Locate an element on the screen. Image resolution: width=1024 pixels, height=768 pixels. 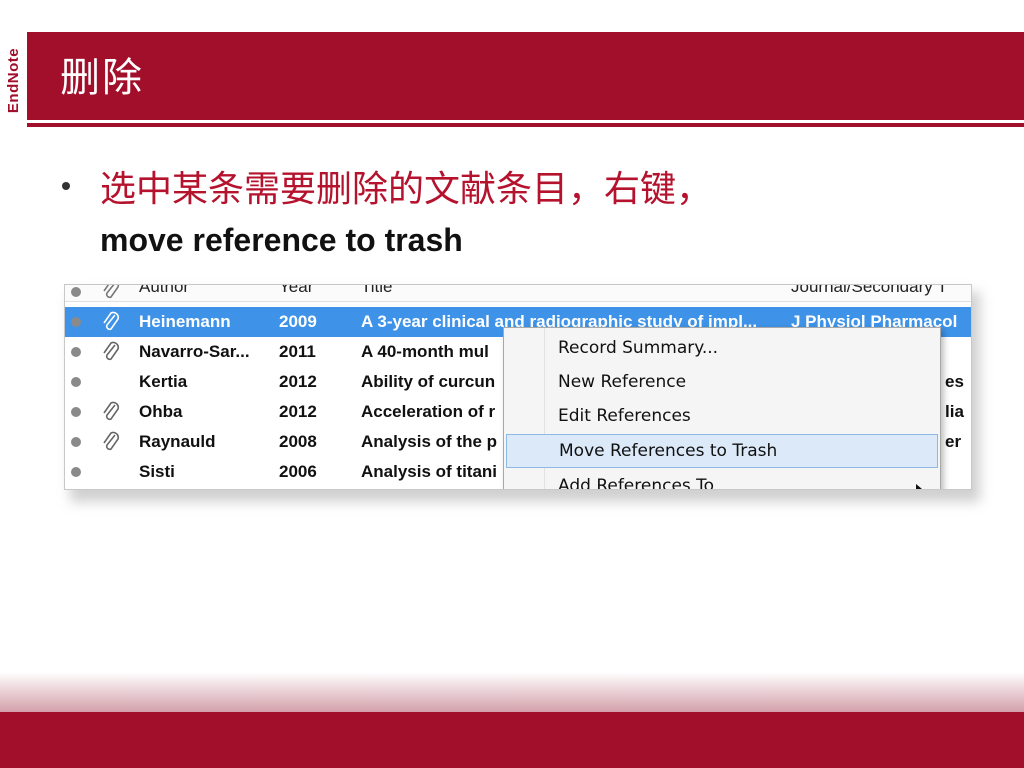
menu-item-label: New Reference is located at coordinates (622, 382).